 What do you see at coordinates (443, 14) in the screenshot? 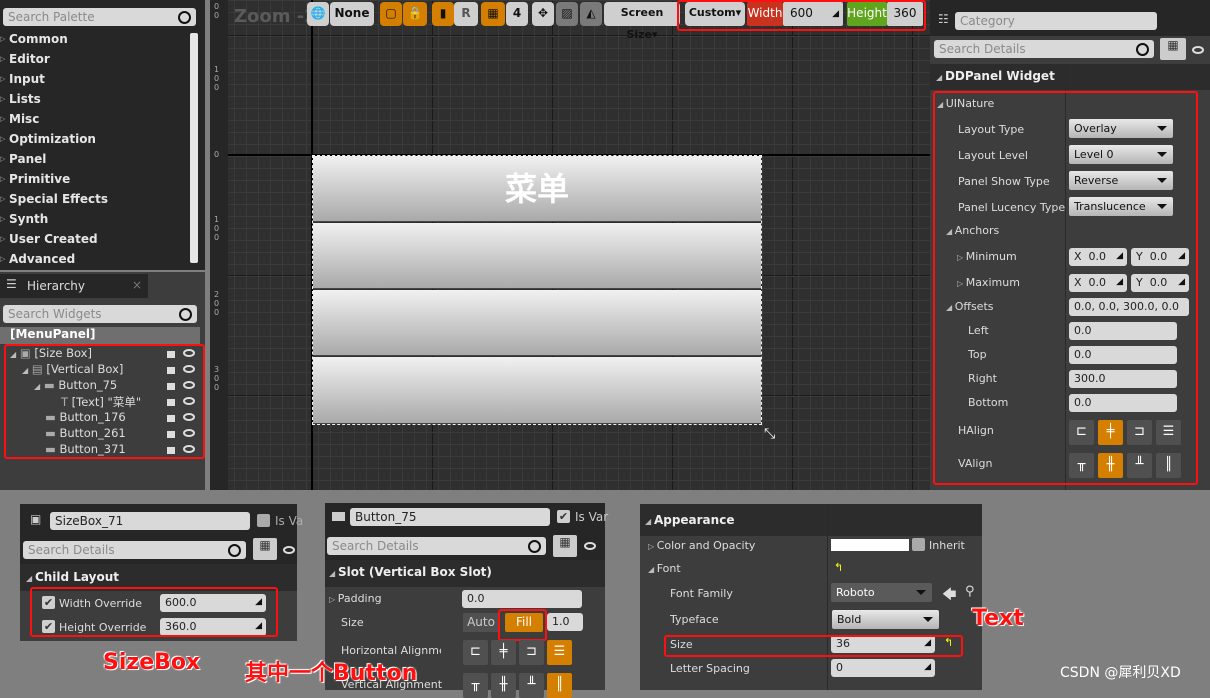
I see `layout-toggle: ▮` at bounding box center [443, 14].